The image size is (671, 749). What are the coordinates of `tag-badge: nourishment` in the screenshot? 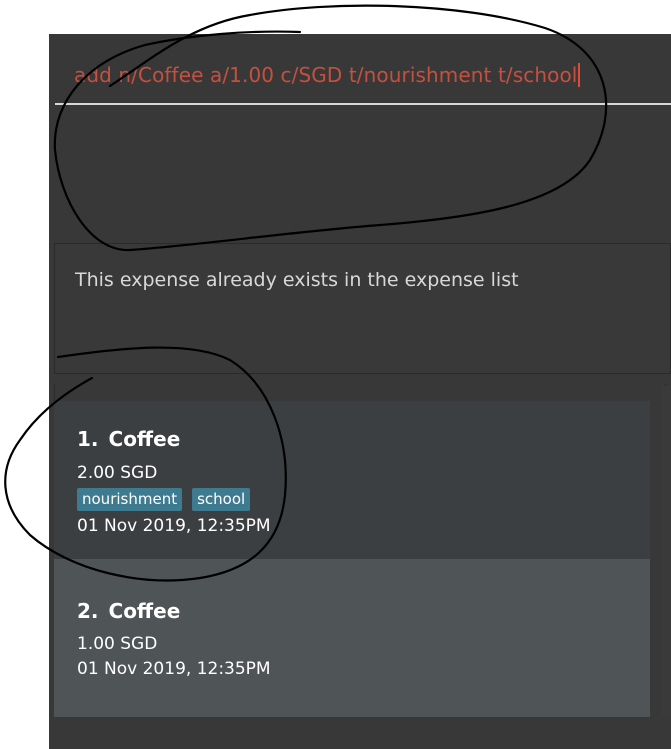 It's located at (130, 499).